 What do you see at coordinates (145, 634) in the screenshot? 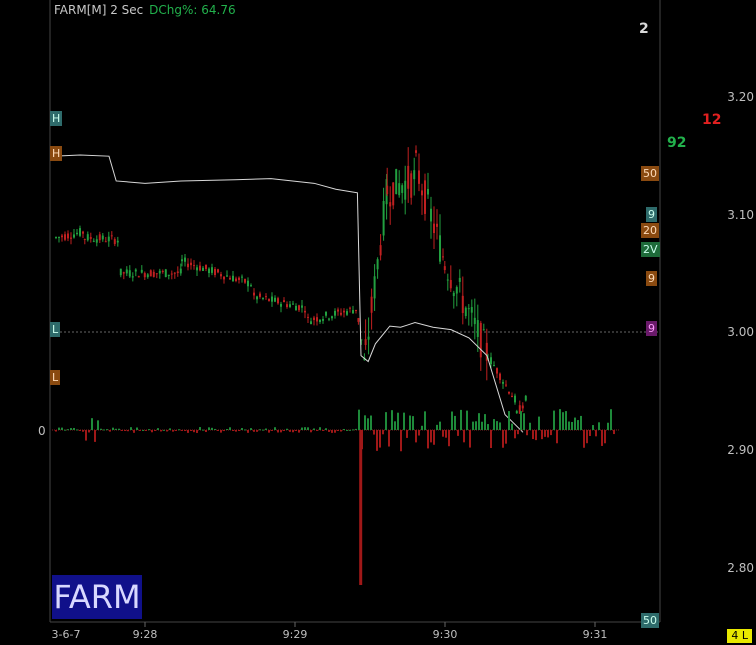
I see `x-tick-label: 9:28` at bounding box center [145, 634].